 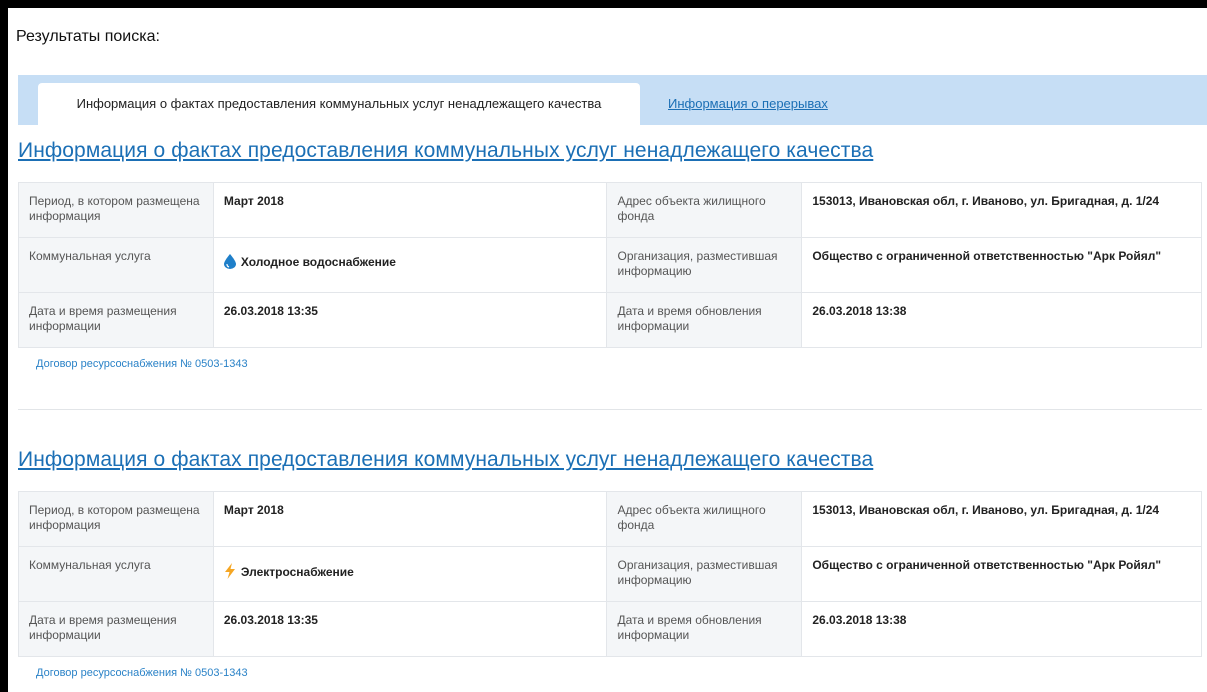 I want to click on lightning-icon, so click(x=230, y=572).